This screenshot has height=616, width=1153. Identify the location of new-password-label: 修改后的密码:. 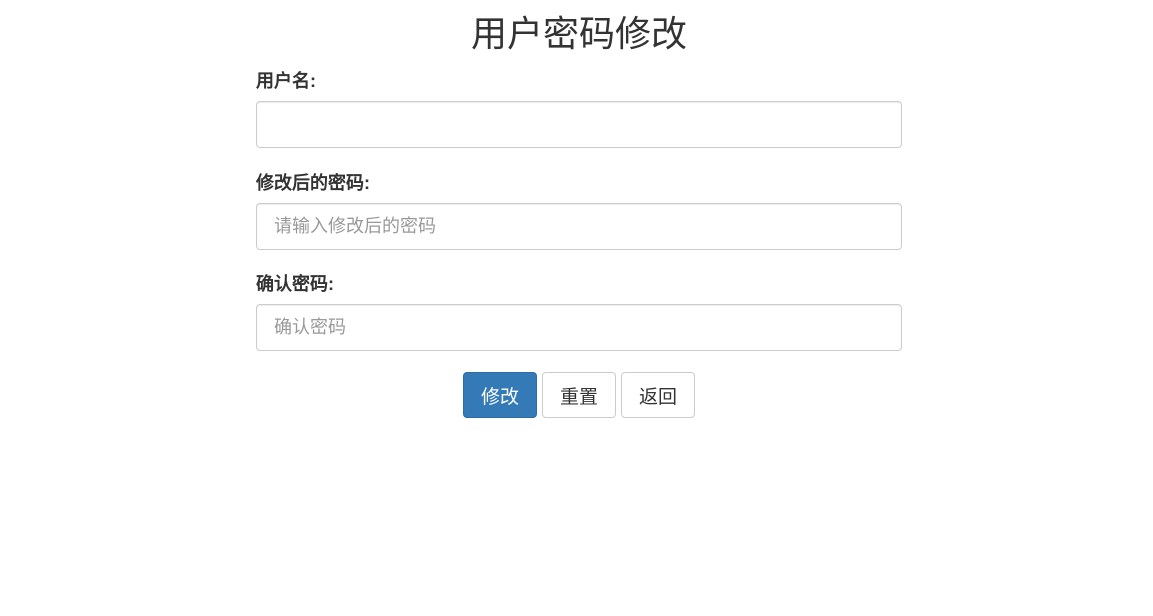
(313, 183).